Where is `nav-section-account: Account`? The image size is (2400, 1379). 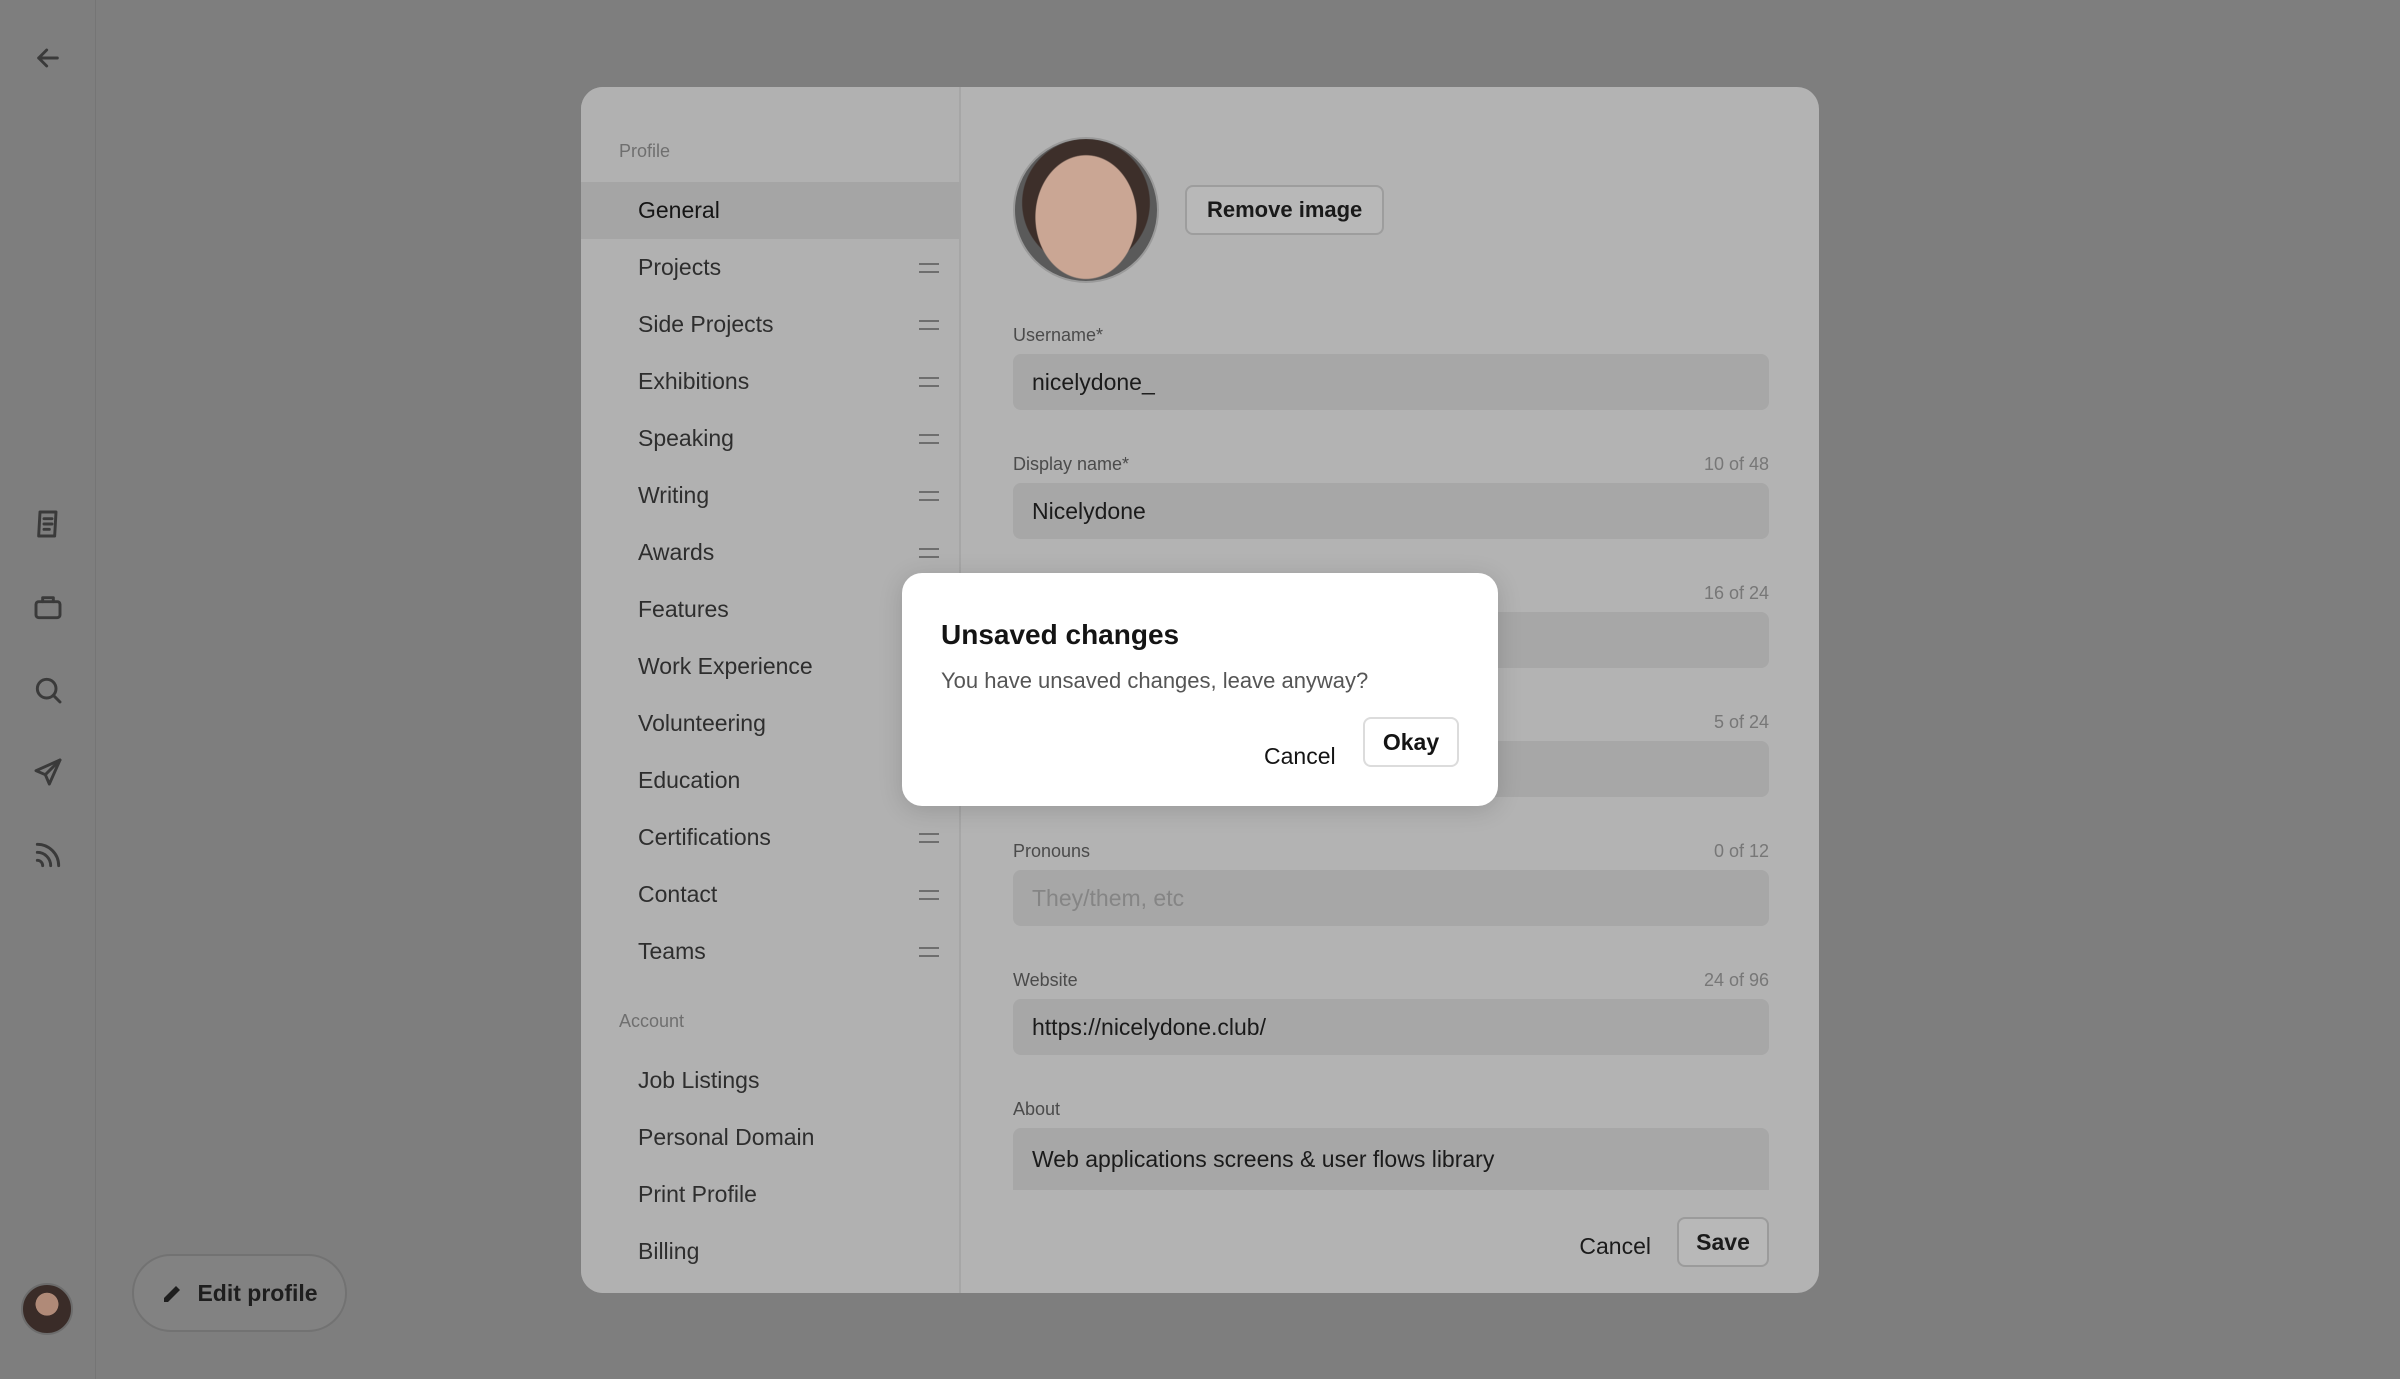
nav-section-account: Account is located at coordinates (652, 1021).